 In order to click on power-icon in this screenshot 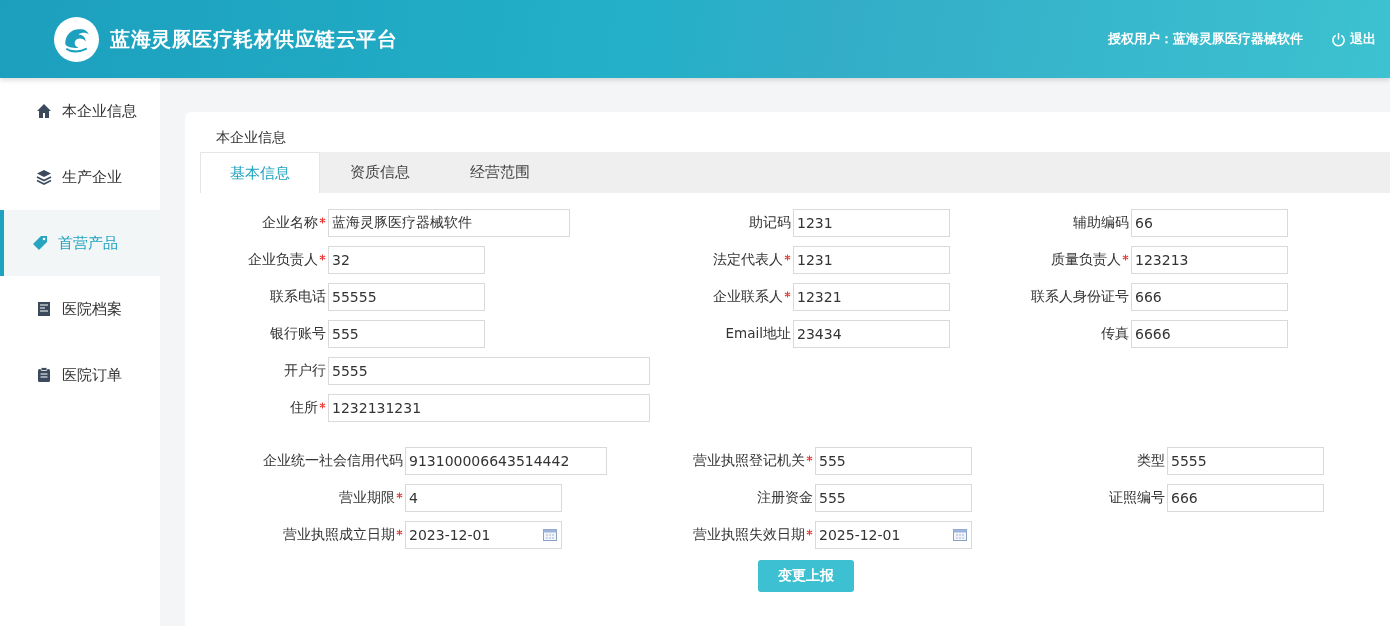, I will do `click(1338, 39)`.